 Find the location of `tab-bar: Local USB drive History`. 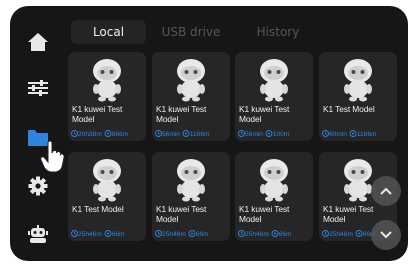

tab-bar: Local USB drive History is located at coordinates (210, 32).